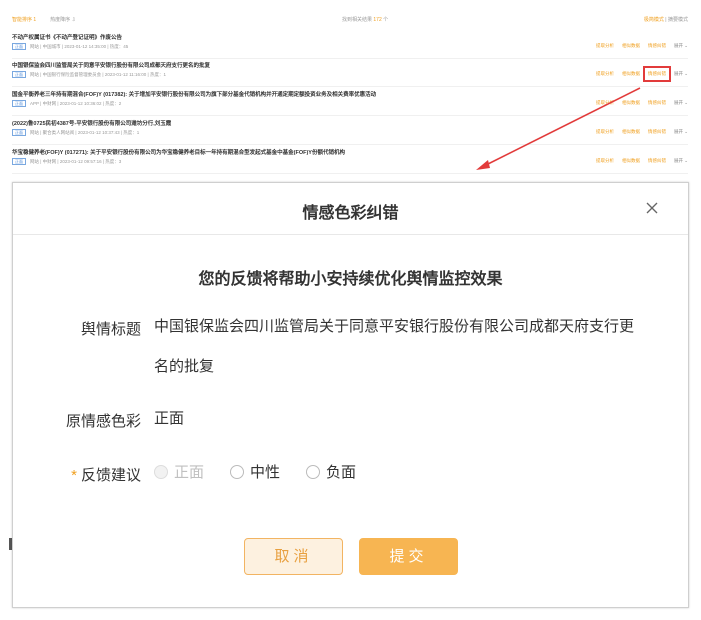 This screenshot has height=620, width=701. What do you see at coordinates (67, 37) in the screenshot?
I see `list-item-title: 不动产权属证书《不动产登记证明》作废公告` at bounding box center [67, 37].